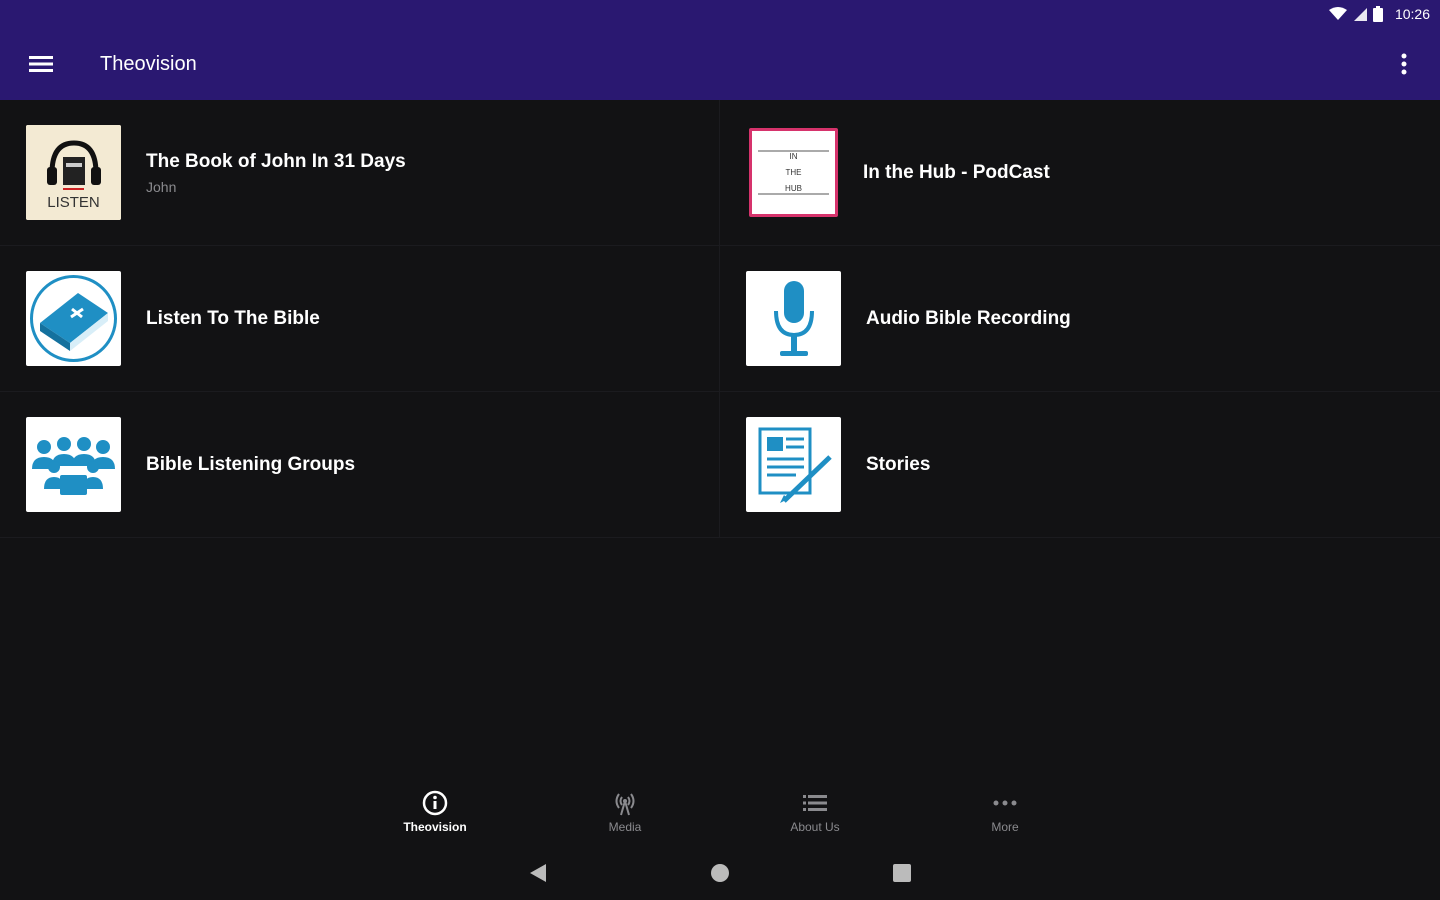  Describe the element at coordinates (1360, 14) in the screenshot. I see `signal-icon` at that location.